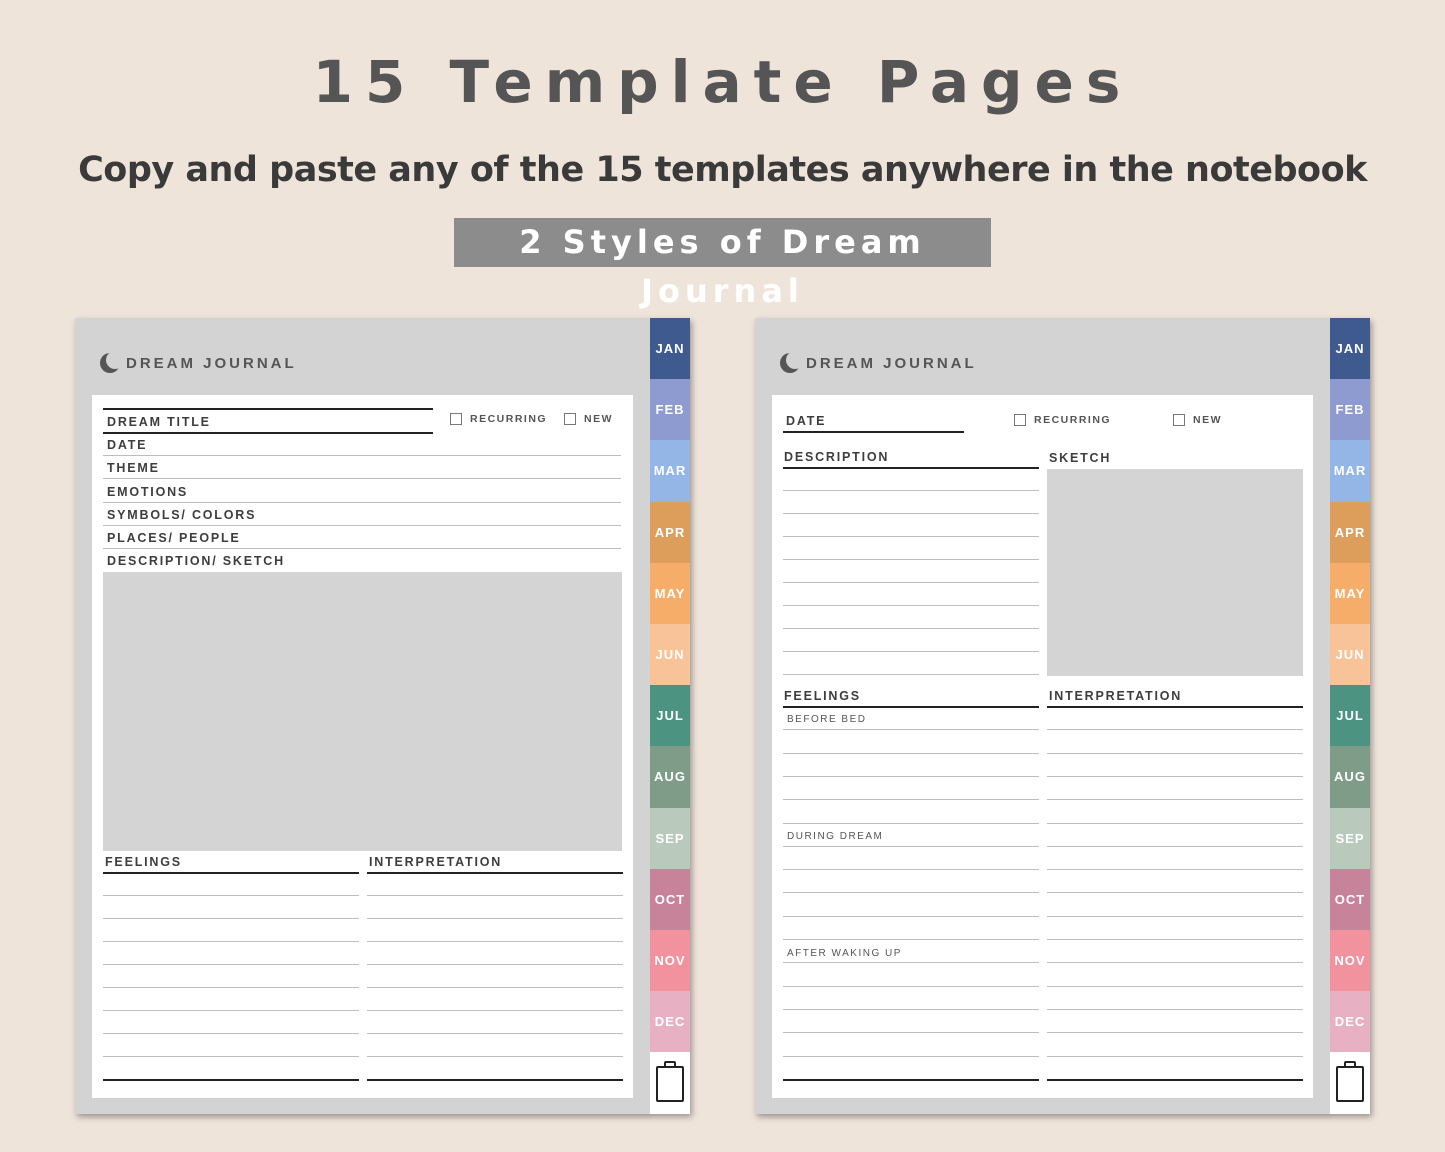  Describe the element at coordinates (362, 711) in the screenshot. I see `description-sketch-area` at that location.